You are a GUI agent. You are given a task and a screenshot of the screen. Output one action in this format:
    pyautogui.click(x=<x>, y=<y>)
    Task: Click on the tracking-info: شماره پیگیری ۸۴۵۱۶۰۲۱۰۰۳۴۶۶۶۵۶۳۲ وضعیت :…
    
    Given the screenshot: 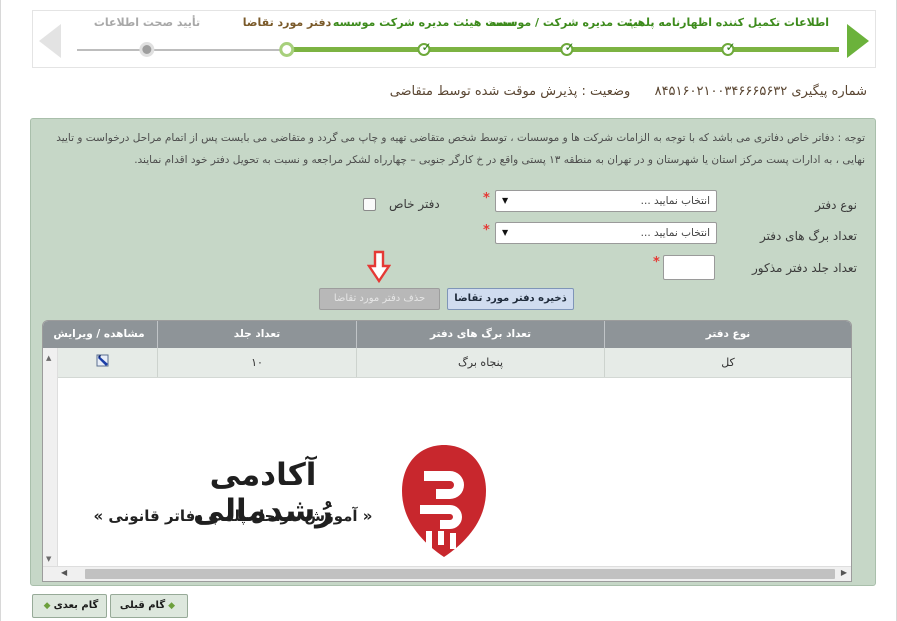 What is the action you would take?
    pyautogui.click(x=628, y=91)
    